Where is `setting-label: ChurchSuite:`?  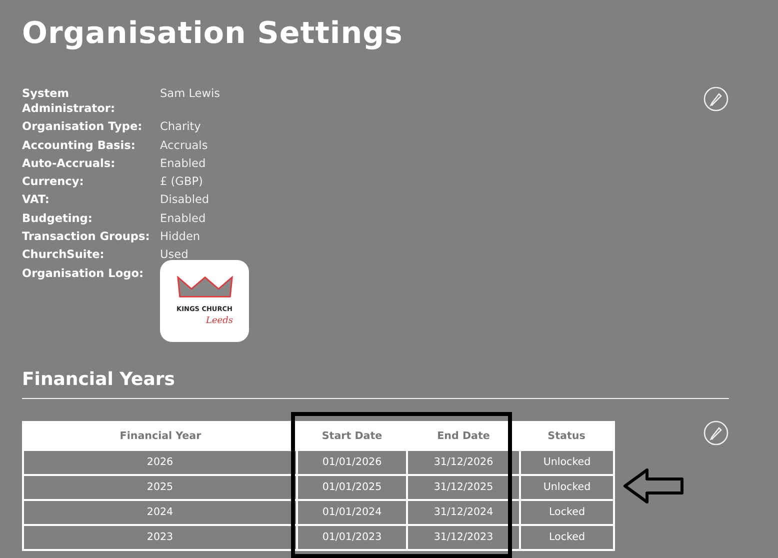 setting-label: ChurchSuite: is located at coordinates (64, 254).